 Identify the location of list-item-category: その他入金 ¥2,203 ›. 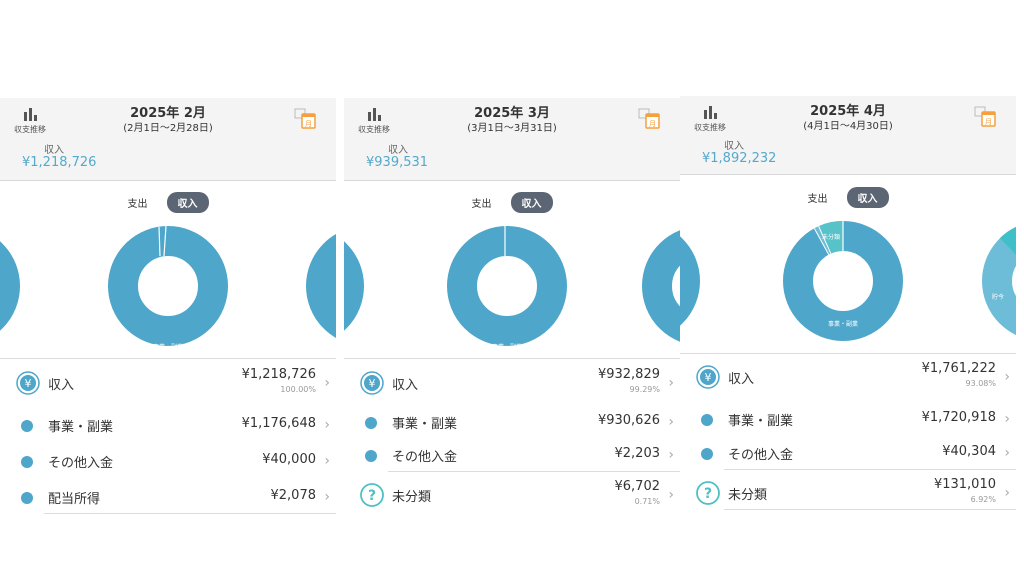
(512, 454).